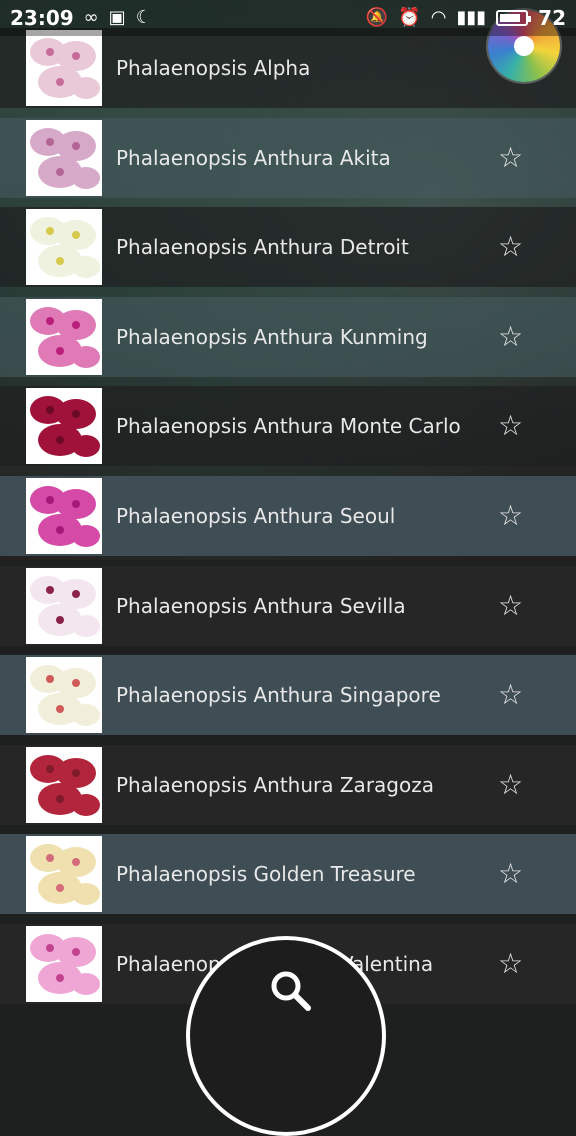 Image resolution: width=576 pixels, height=1136 pixels. What do you see at coordinates (288, 18) in the screenshot?
I see `status-bar: 23:09 ∞ ▣ ☾ 🔕 ⏰ ◠ ▮▮▮ 72` at bounding box center [288, 18].